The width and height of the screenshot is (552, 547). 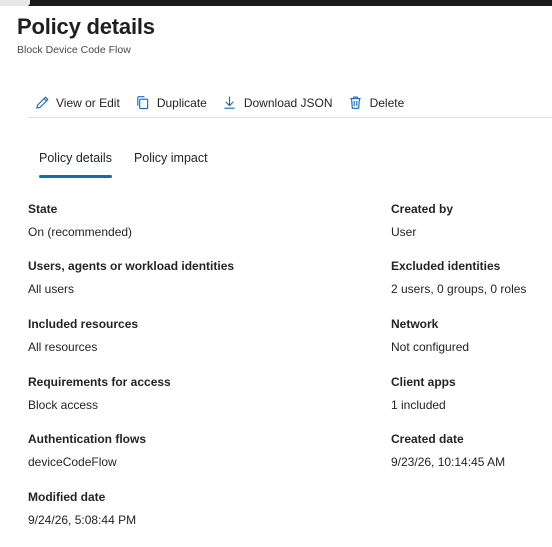 I want to click on state-field: State On (recommended), so click(x=80, y=220).